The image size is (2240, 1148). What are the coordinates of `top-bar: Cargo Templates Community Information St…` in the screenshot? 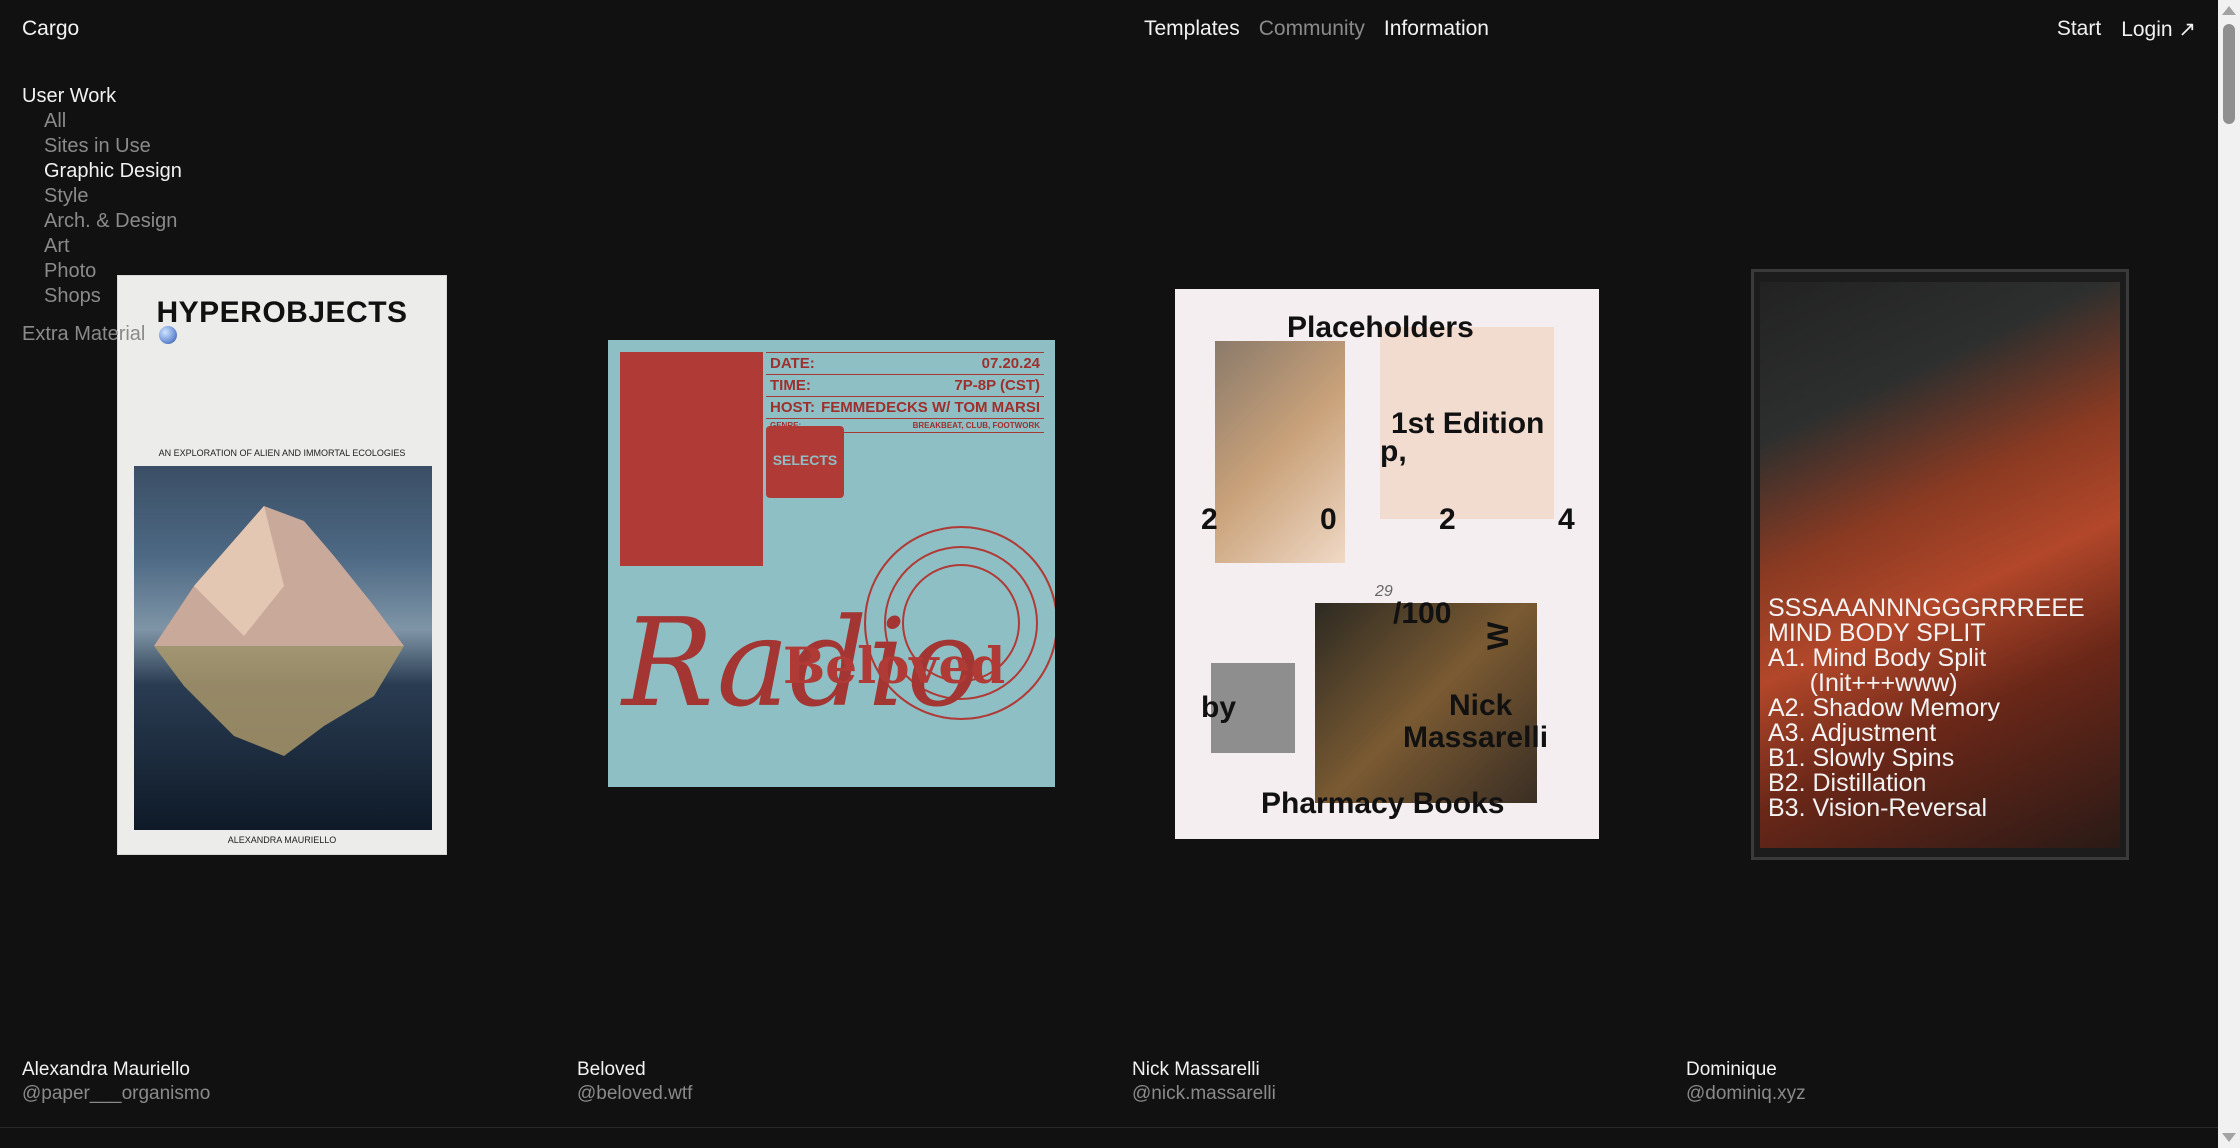 It's located at (1109, 31).